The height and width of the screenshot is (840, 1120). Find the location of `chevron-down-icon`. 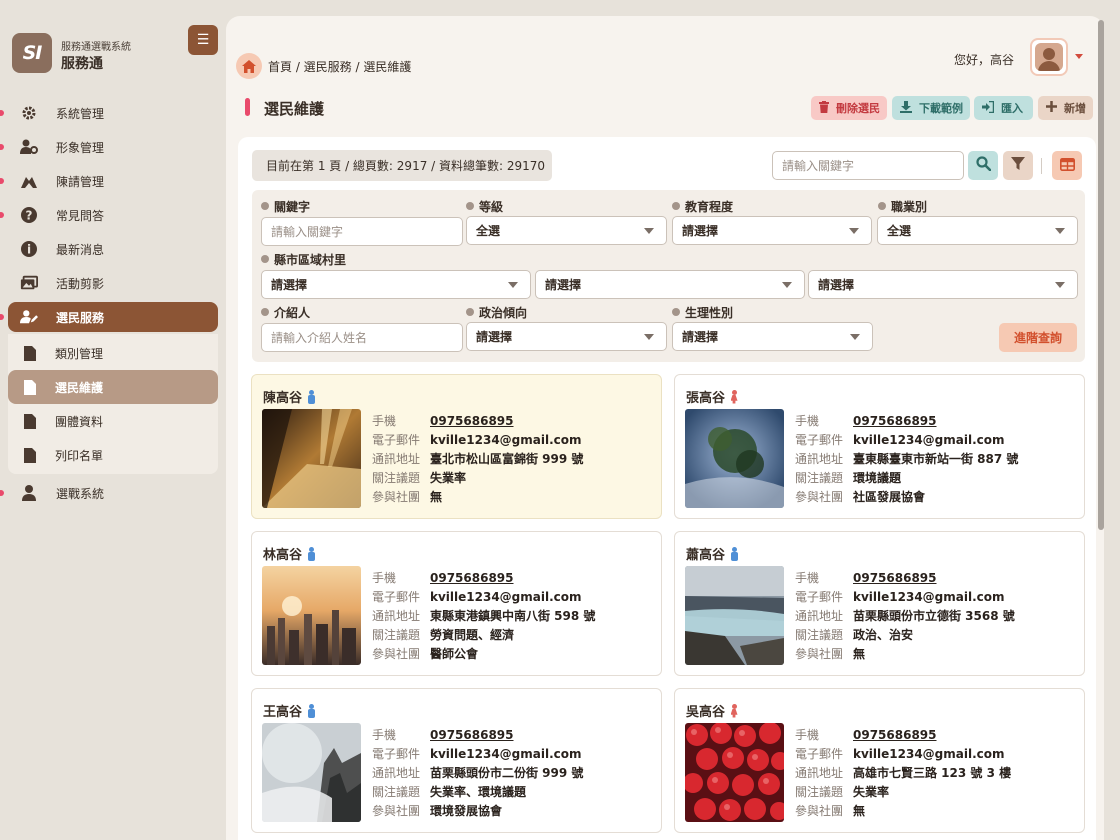

chevron-down-icon is located at coordinates (1079, 56).